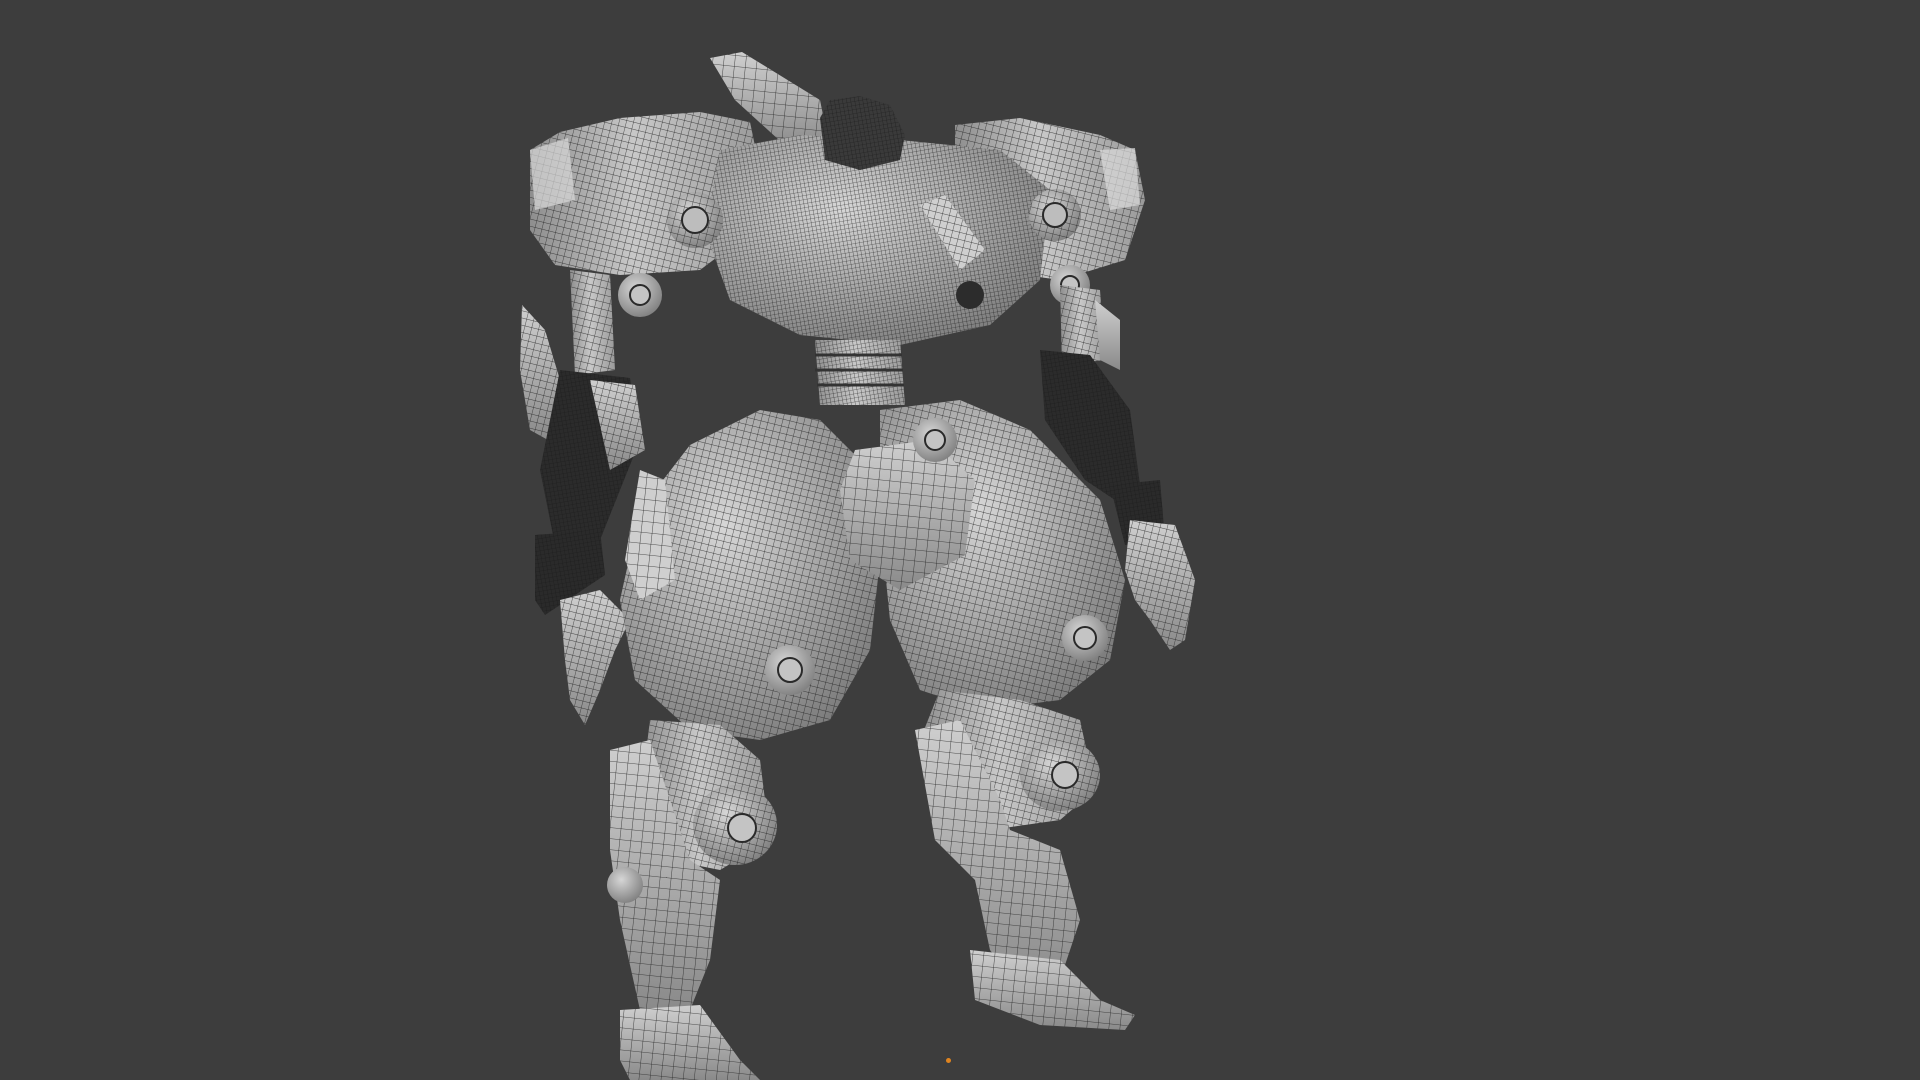 This screenshot has width=1920, height=1080. Describe the element at coordinates (595, 657) in the screenshot. I see `hand-left` at that location.